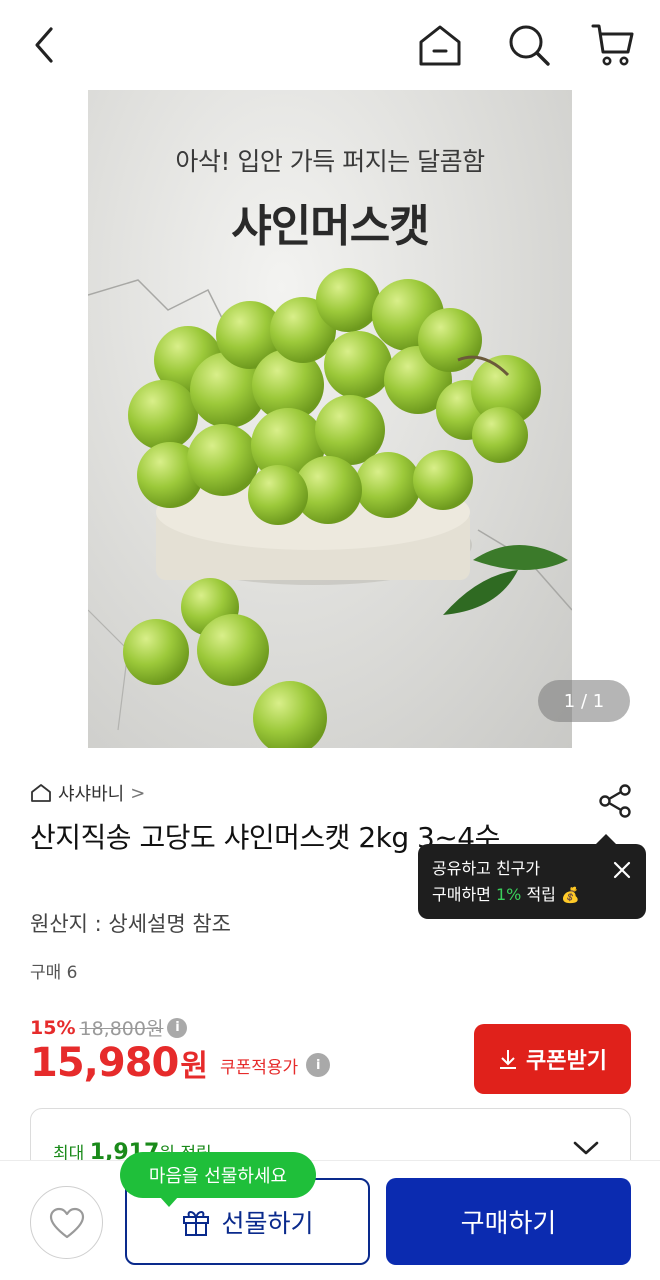  I want to click on share-reward-tooltip: 공유하고 친구가 구매하면 1% 적립 💰, so click(532, 876).